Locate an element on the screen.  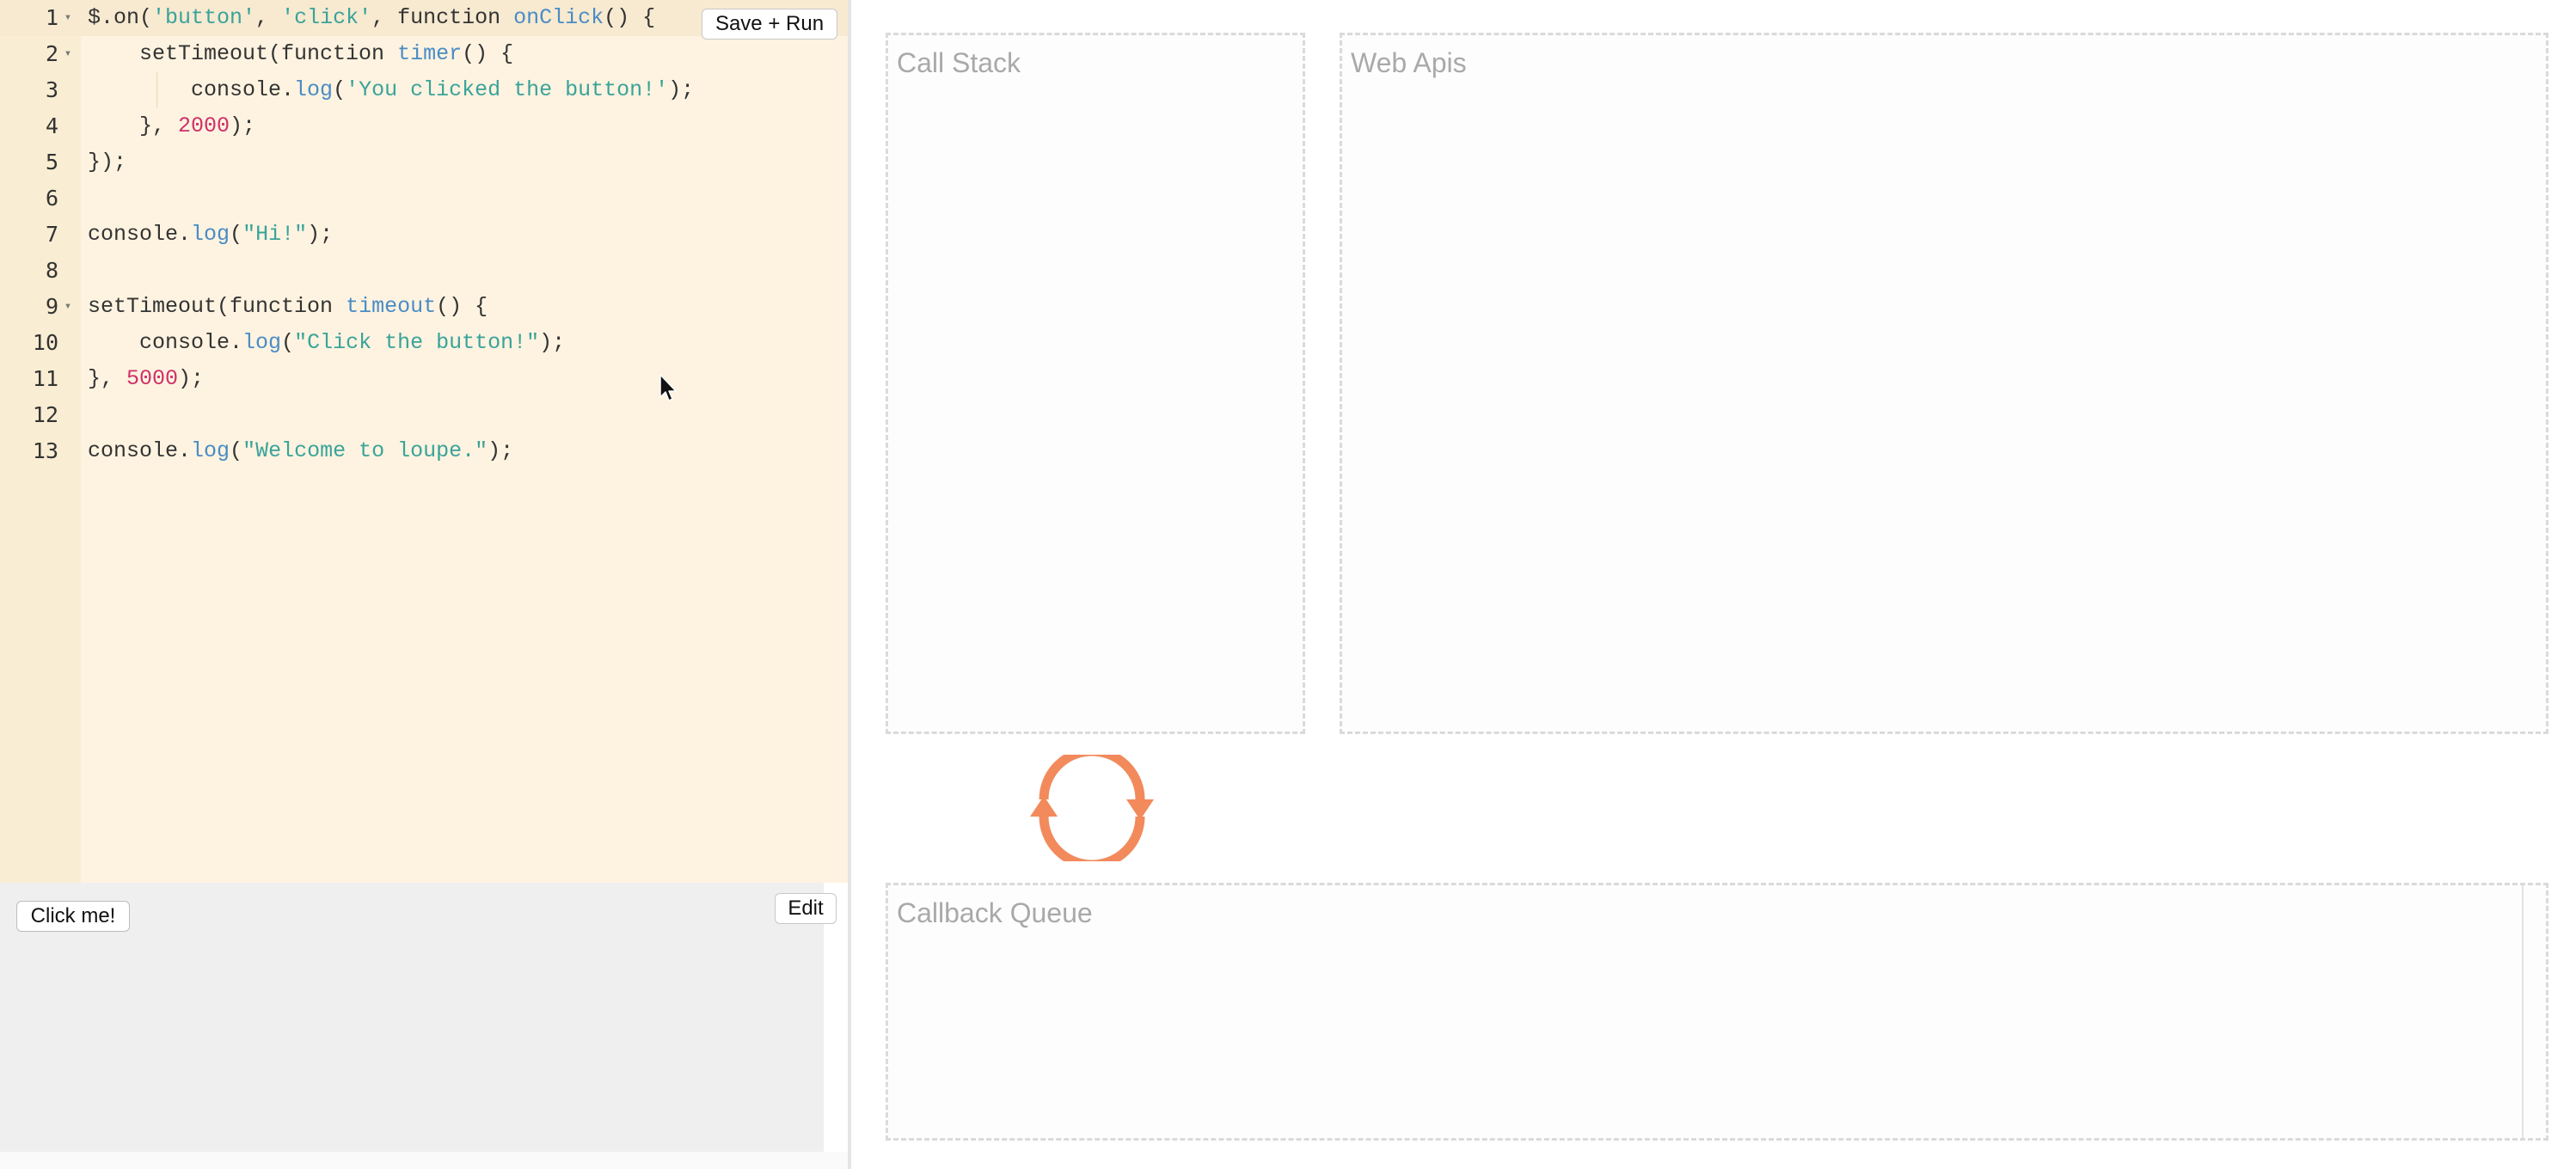
code-line: 4 }, 2000); is located at coordinates (424, 126).